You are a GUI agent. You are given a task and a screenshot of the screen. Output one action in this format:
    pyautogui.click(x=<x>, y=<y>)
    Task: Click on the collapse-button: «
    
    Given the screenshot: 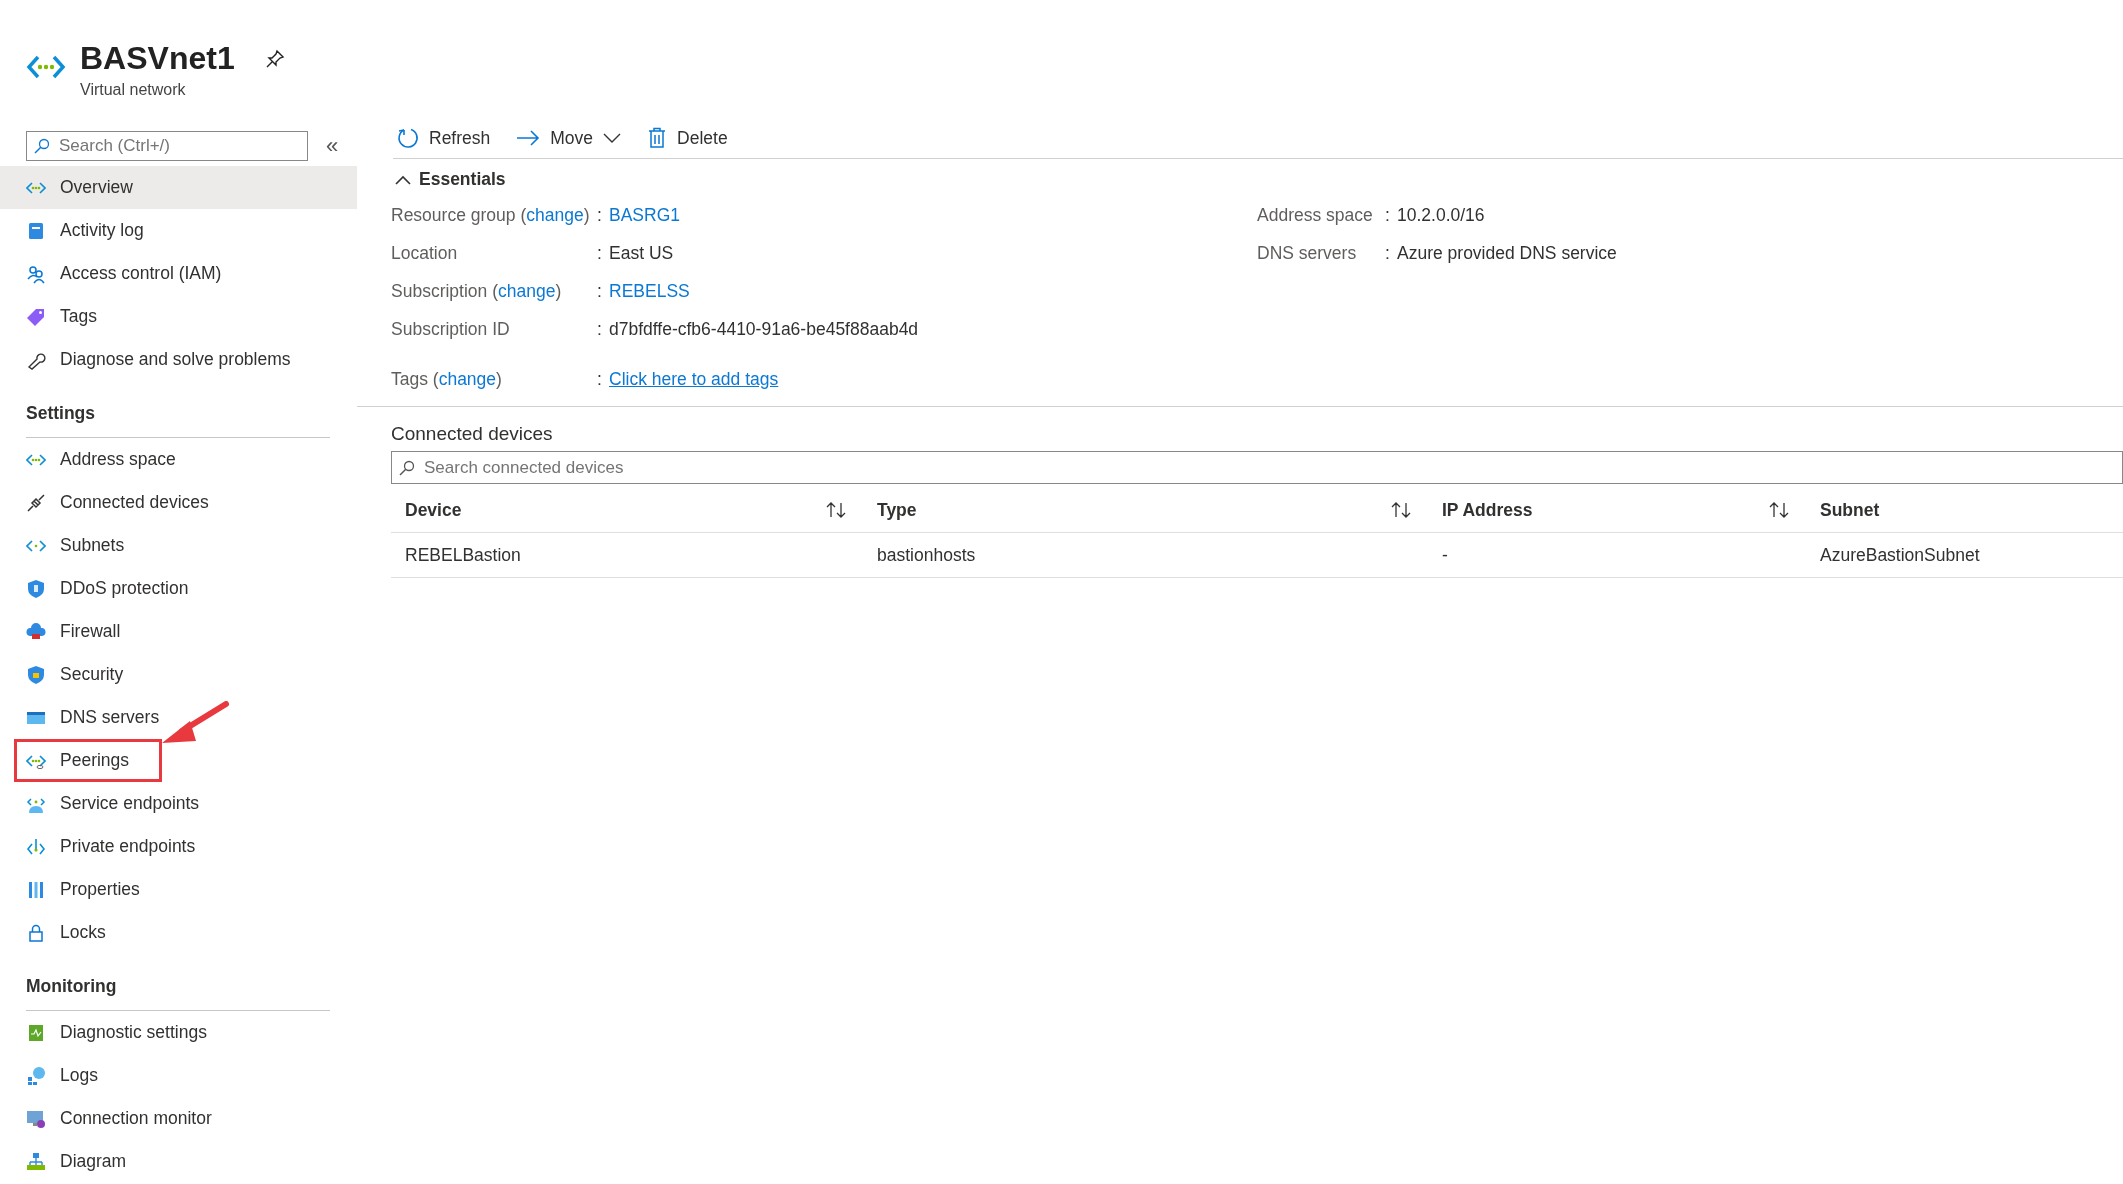 What is the action you would take?
    pyautogui.click(x=332, y=146)
    